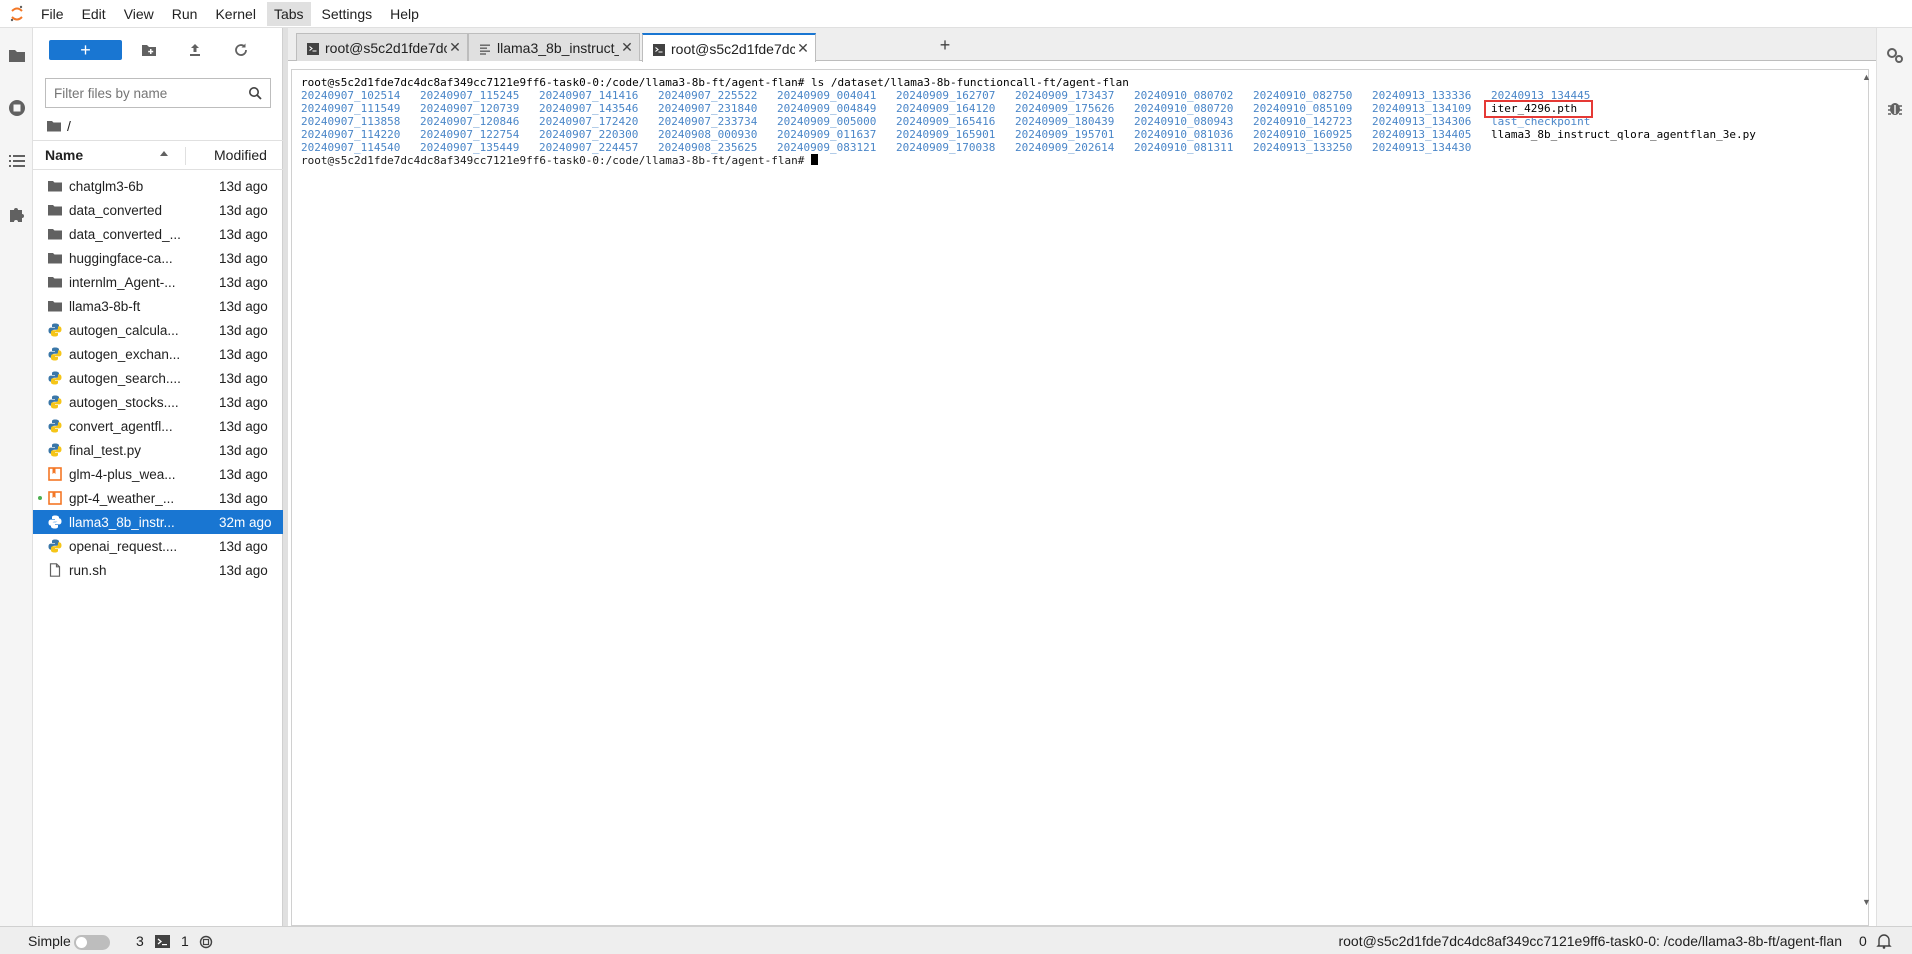 The width and height of the screenshot is (1912, 954). What do you see at coordinates (16, 54) in the screenshot?
I see `file-browser-tab` at bounding box center [16, 54].